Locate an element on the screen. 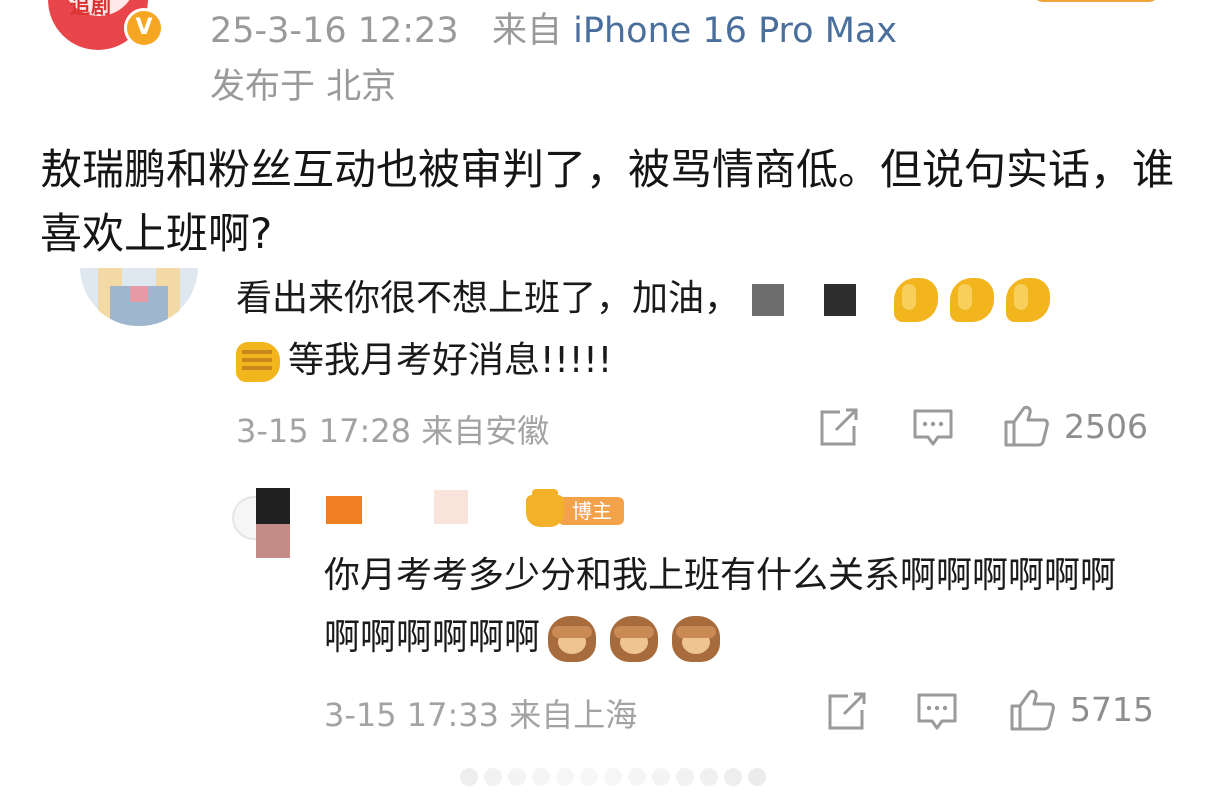 This screenshot has height=803, width=1224. reply-meta: 3-15 17:33 来自上海 is located at coordinates (480, 713).